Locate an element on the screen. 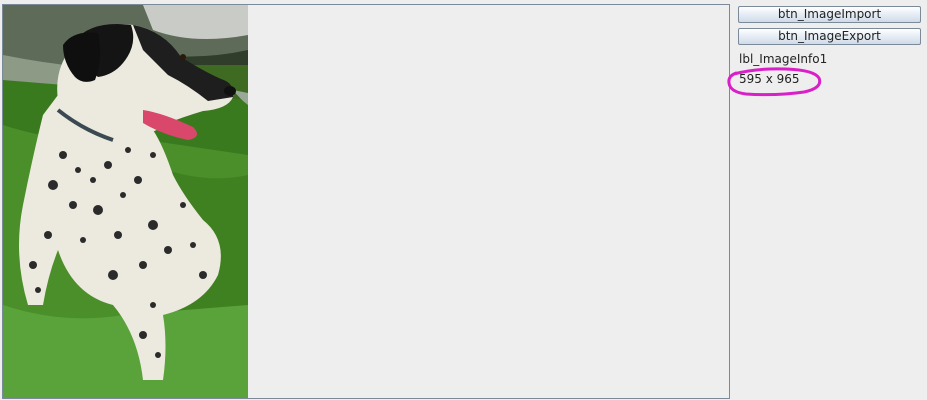 The height and width of the screenshot is (400, 927). image-info-label: lbl_ImageInfo1 is located at coordinates (783, 59).